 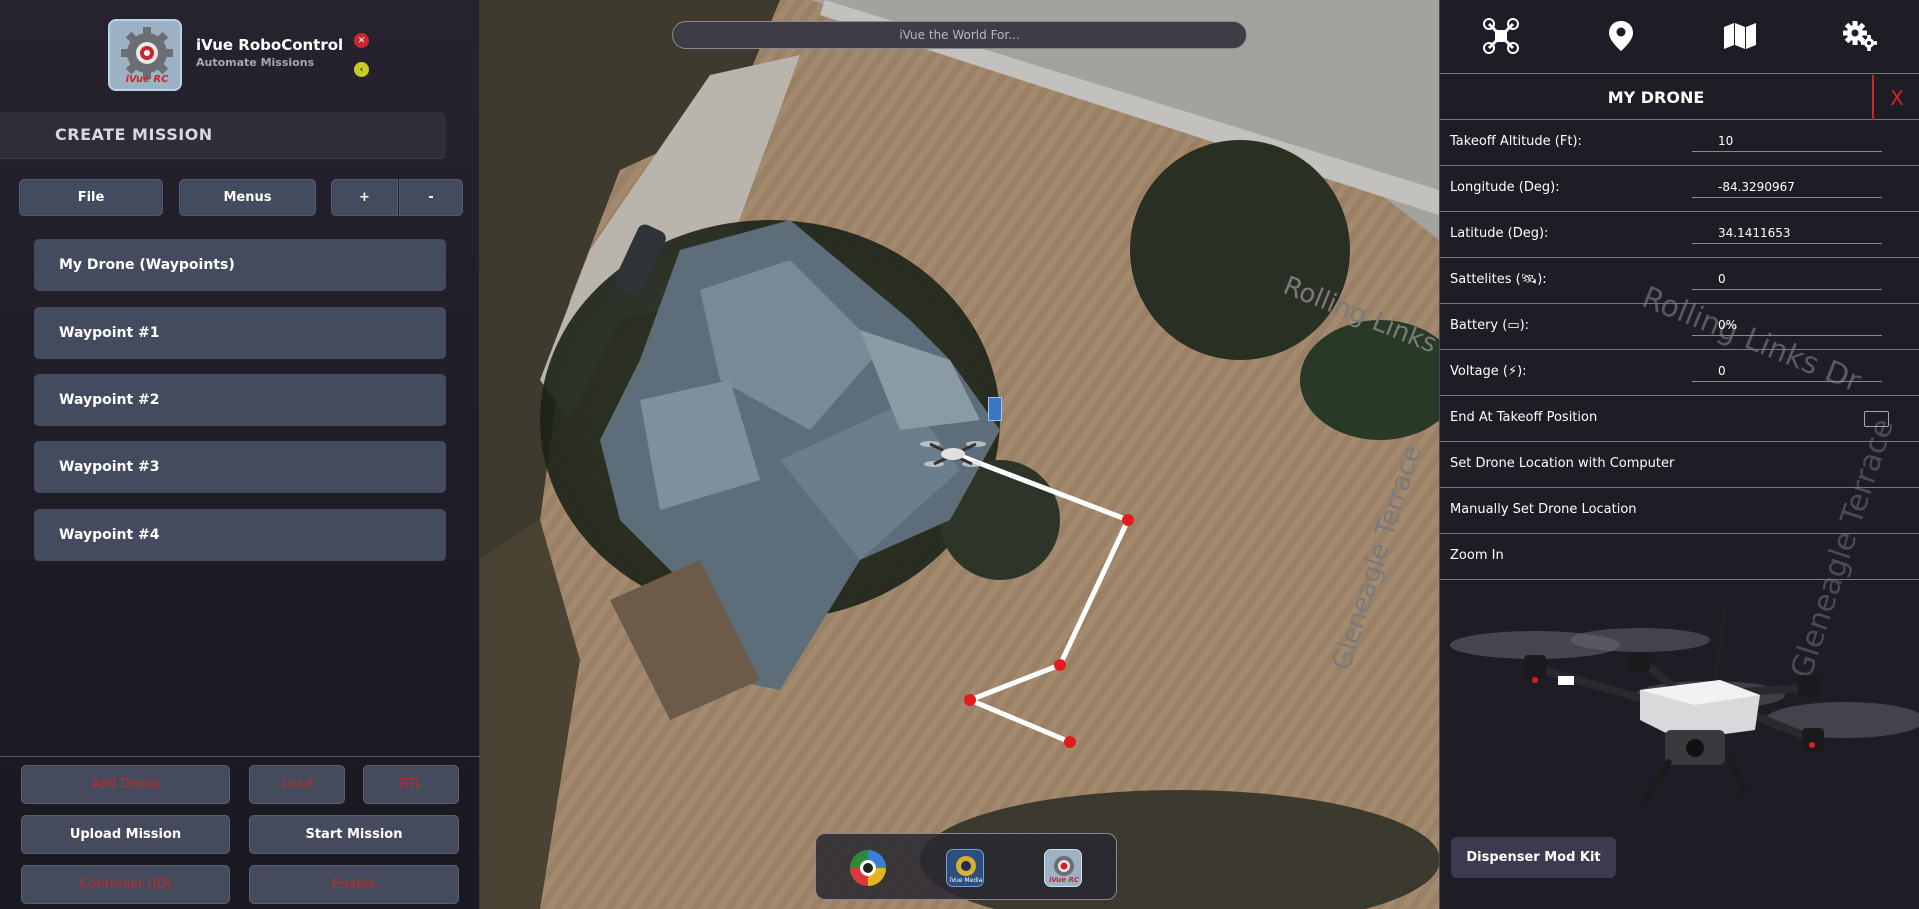 What do you see at coordinates (995, 409) in the screenshot?
I see `home-position-icon` at bounding box center [995, 409].